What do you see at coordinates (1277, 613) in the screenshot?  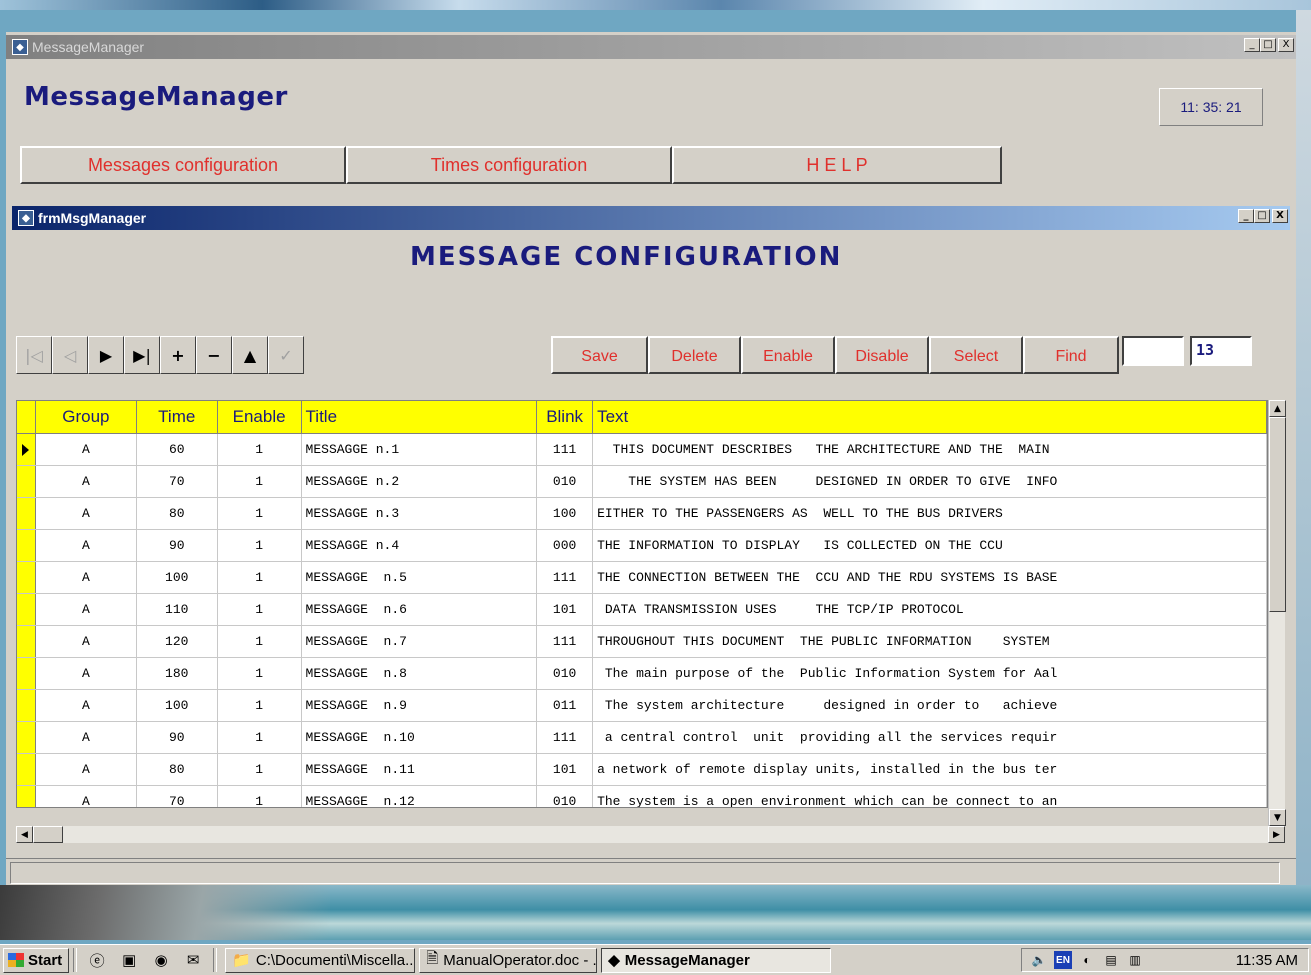 I see `grid-vertical-scrollbar: ▲ ▼` at bounding box center [1277, 613].